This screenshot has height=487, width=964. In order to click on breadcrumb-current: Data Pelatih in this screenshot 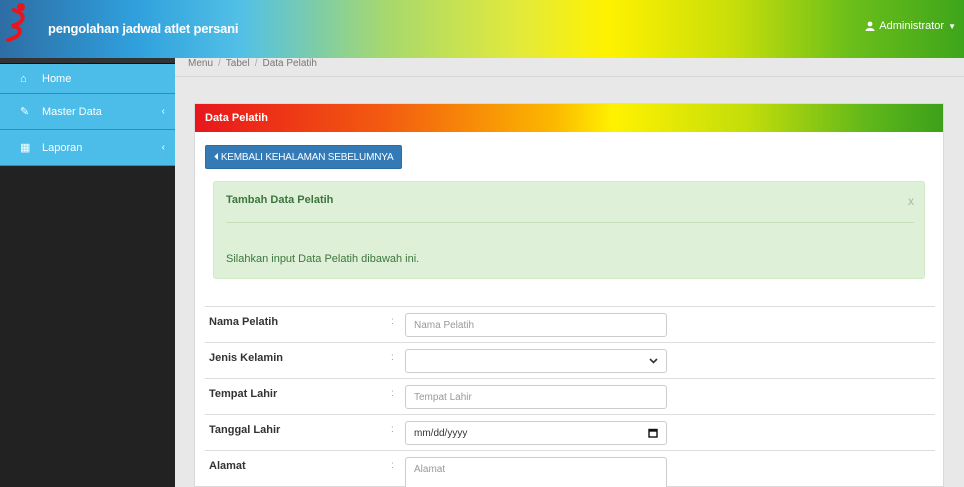, I will do `click(289, 63)`.